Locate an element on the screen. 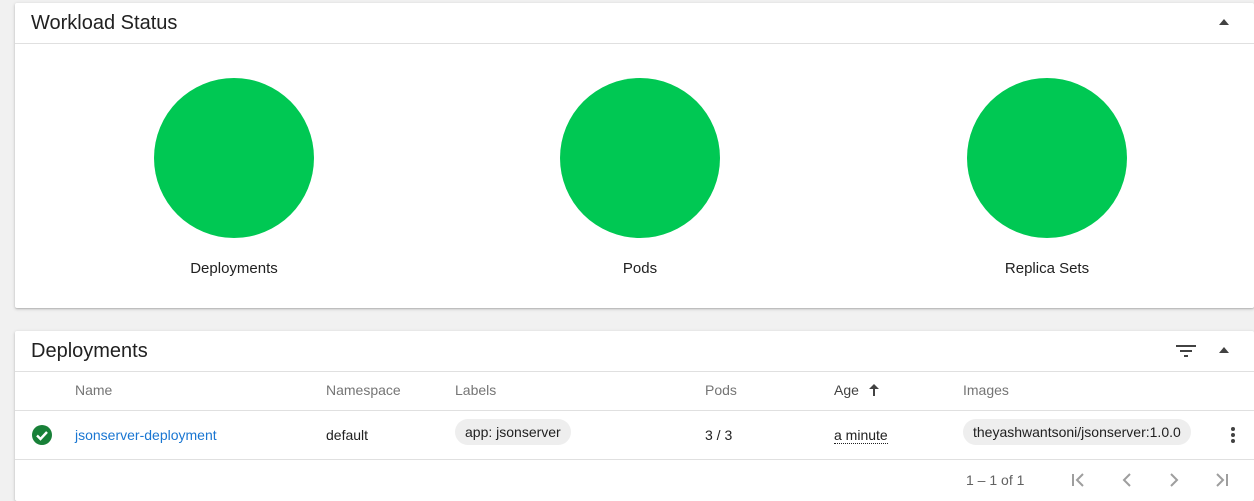 This screenshot has width=1254, height=501. column-header-images: Images is located at coordinates (986, 390).